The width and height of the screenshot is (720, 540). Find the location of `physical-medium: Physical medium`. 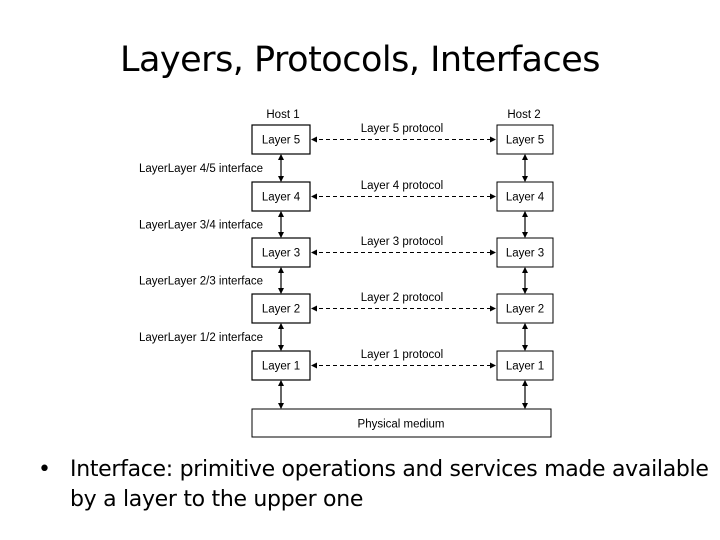

physical-medium: Physical medium is located at coordinates (401, 423).